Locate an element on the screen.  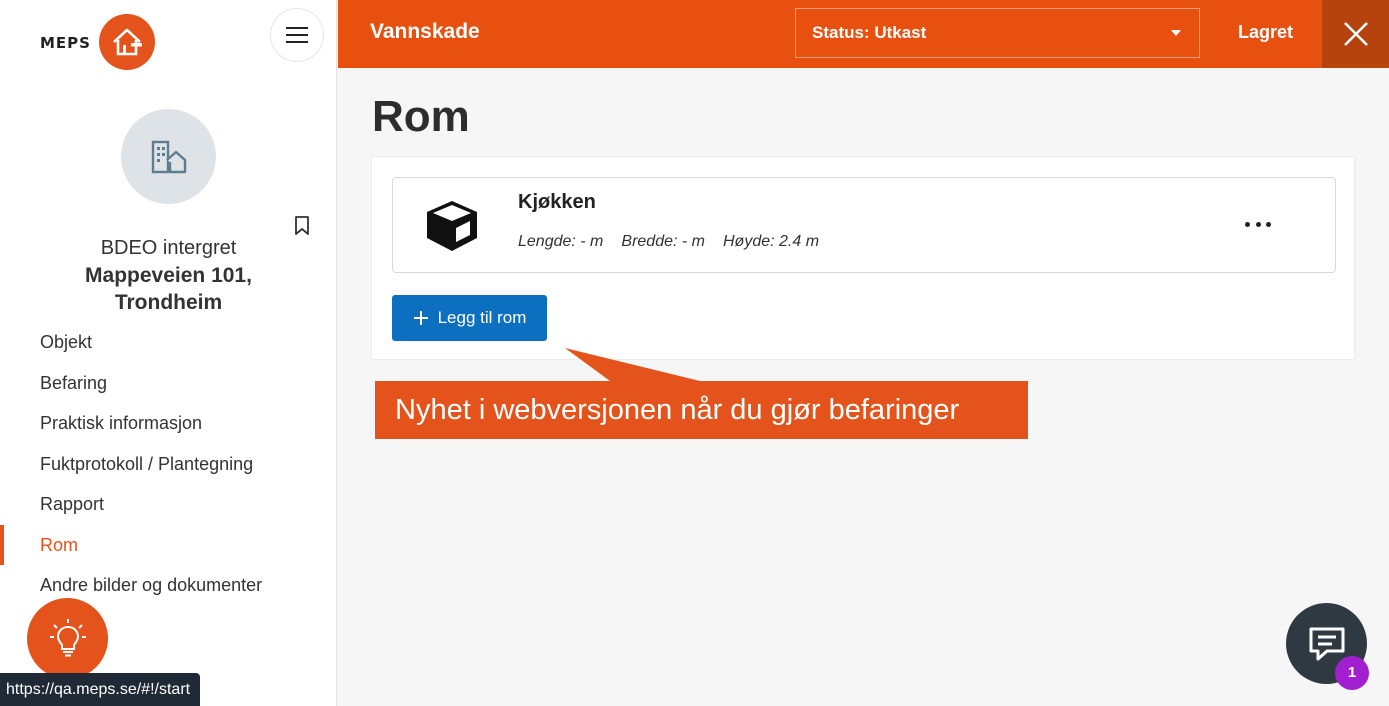
sidebar-item-objekt: Objekt is located at coordinates (168, 342).